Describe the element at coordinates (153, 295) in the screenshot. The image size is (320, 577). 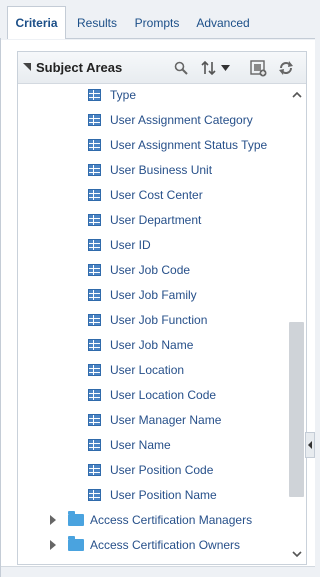
I see `column-label: User Job Family` at that location.